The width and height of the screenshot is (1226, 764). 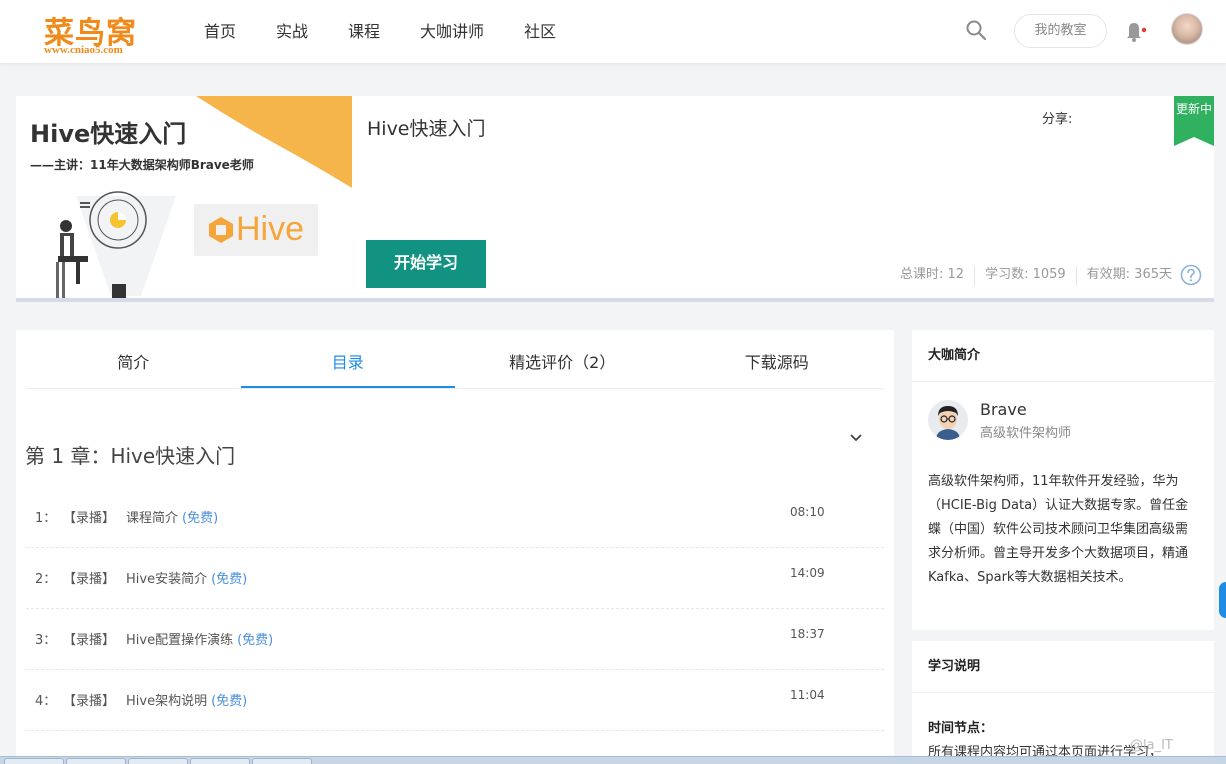 What do you see at coordinates (133, 359) in the screenshot?
I see `tab-intro: 简介` at bounding box center [133, 359].